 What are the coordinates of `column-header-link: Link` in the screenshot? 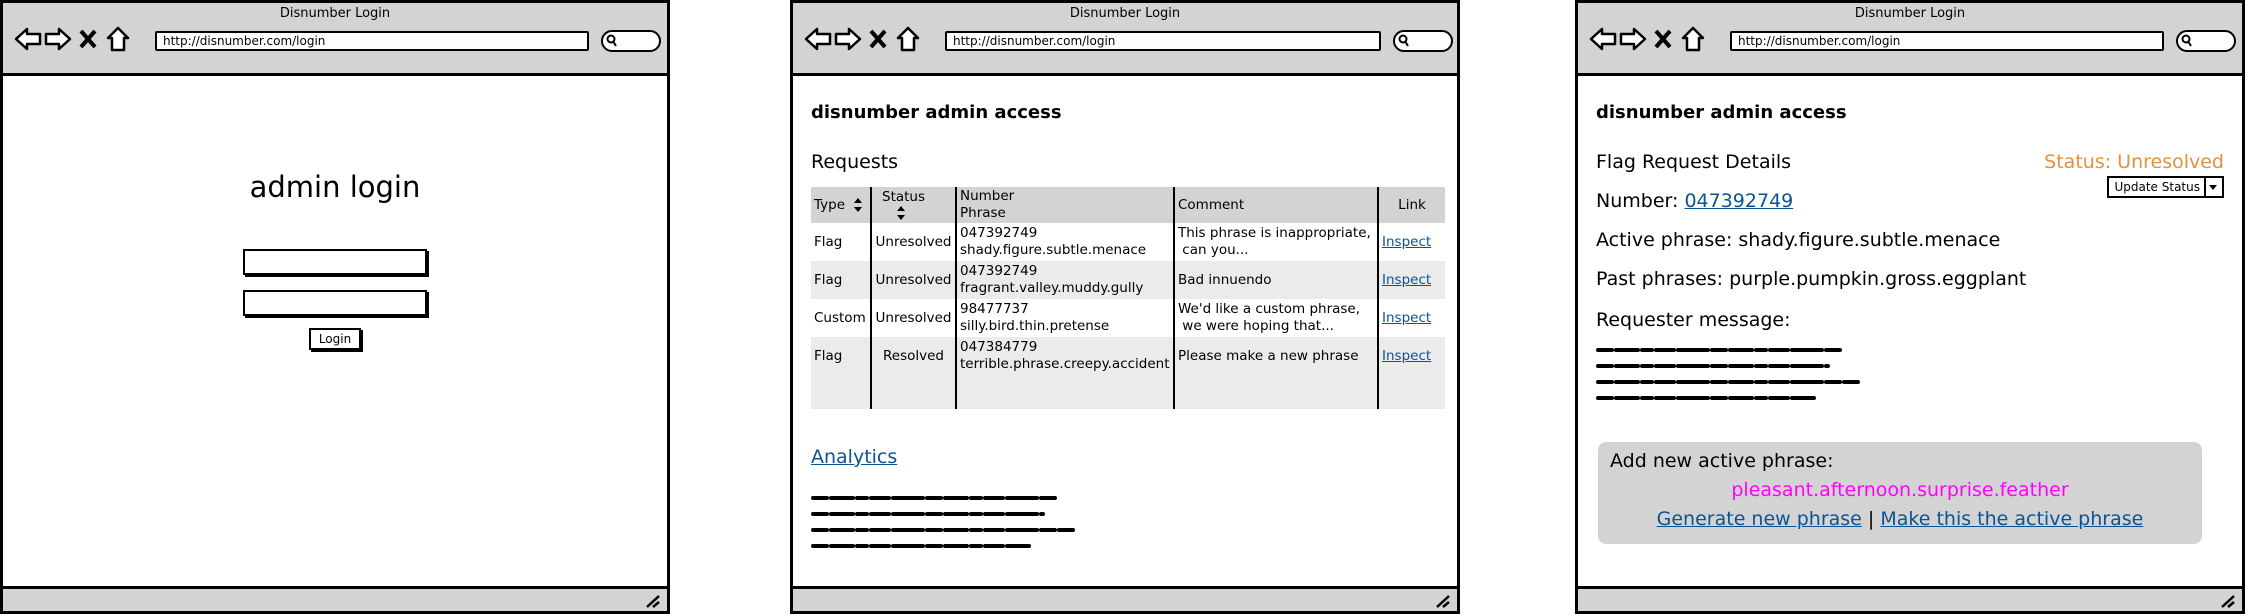 It's located at (1411, 205).